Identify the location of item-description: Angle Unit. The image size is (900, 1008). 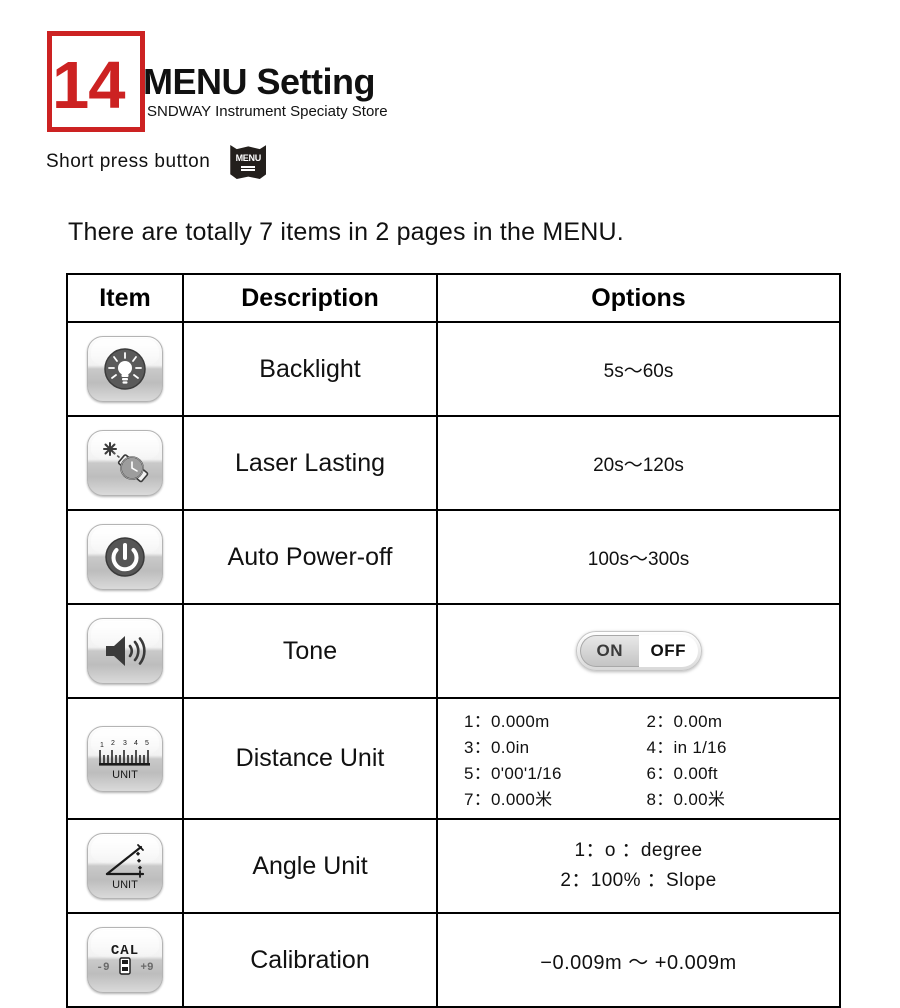
(310, 866).